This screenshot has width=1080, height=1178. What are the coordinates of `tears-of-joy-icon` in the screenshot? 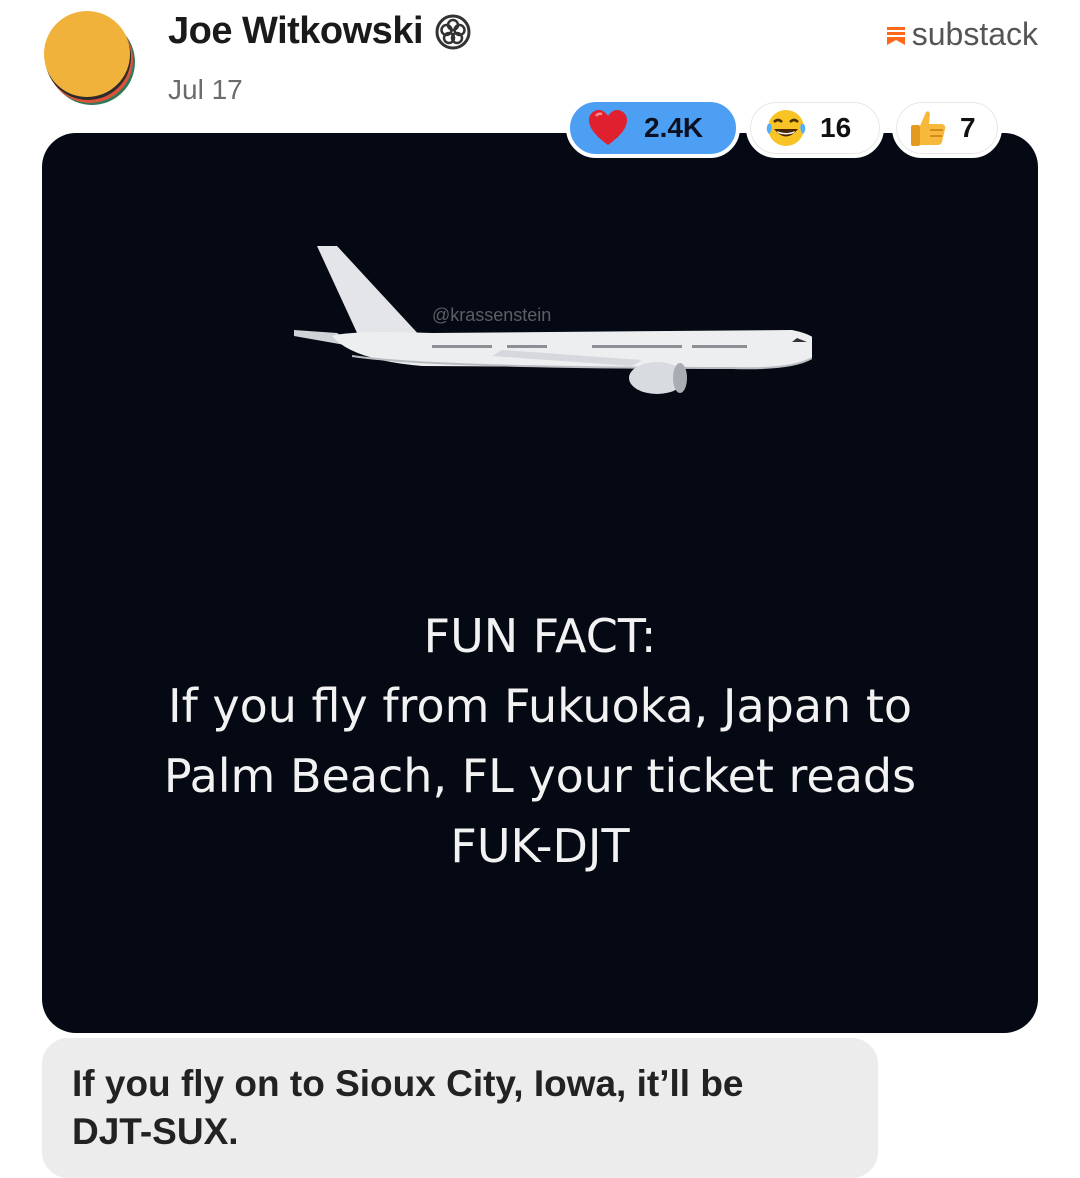 It's located at (786, 128).